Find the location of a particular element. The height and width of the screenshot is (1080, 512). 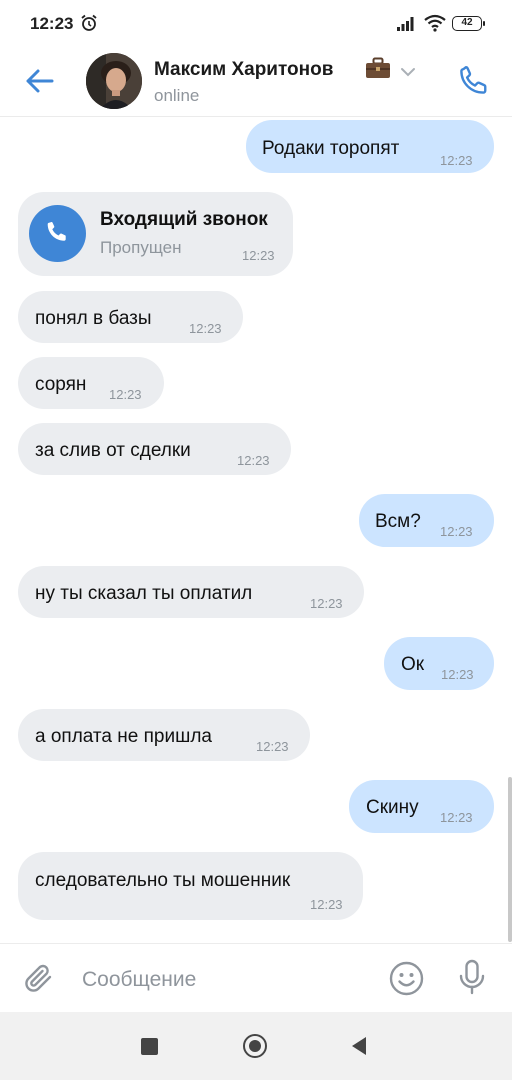

back-triangle-button is located at coordinates (359, 1048).